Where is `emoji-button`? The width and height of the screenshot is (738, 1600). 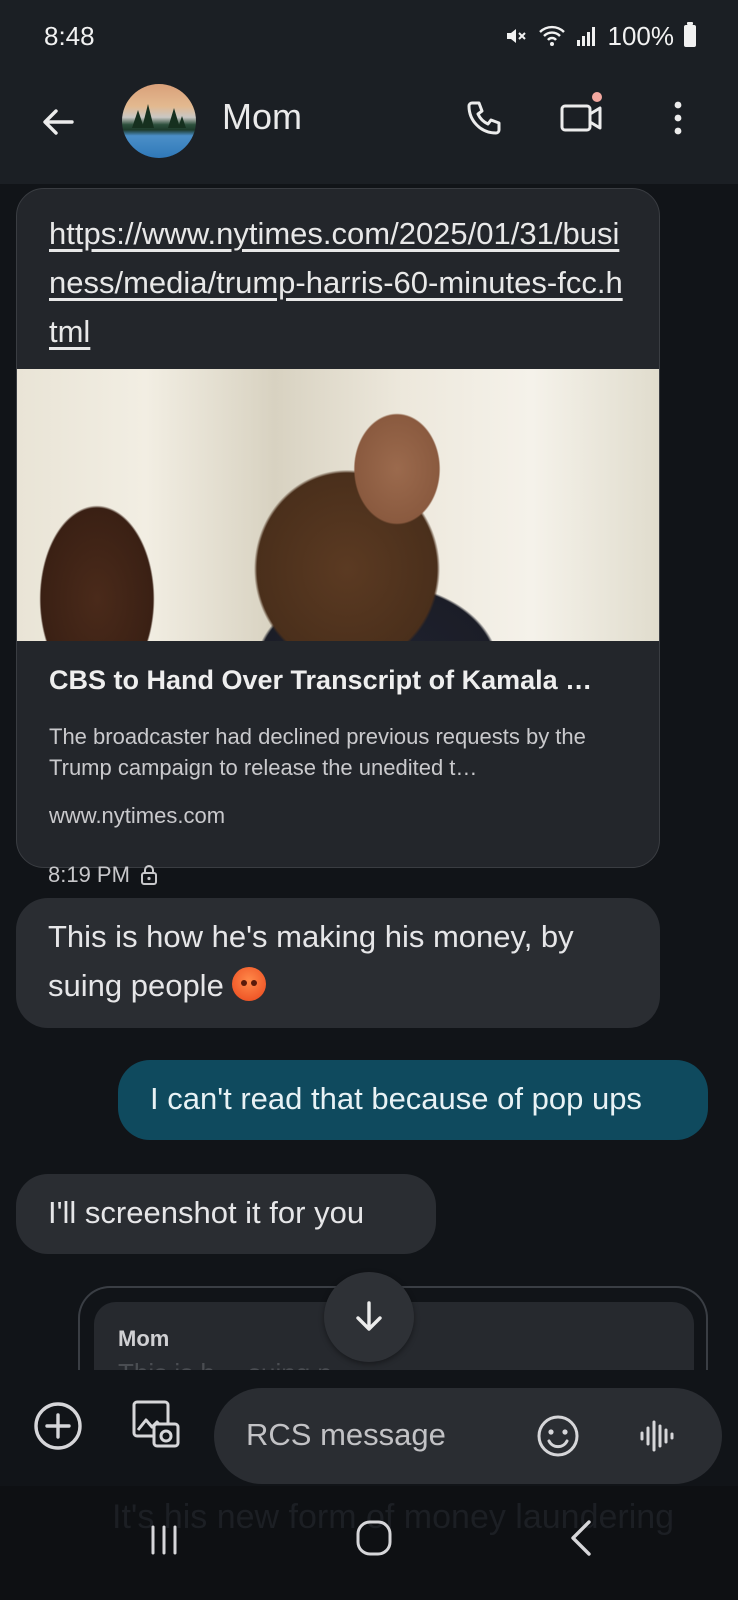
emoji-button is located at coordinates (558, 1436).